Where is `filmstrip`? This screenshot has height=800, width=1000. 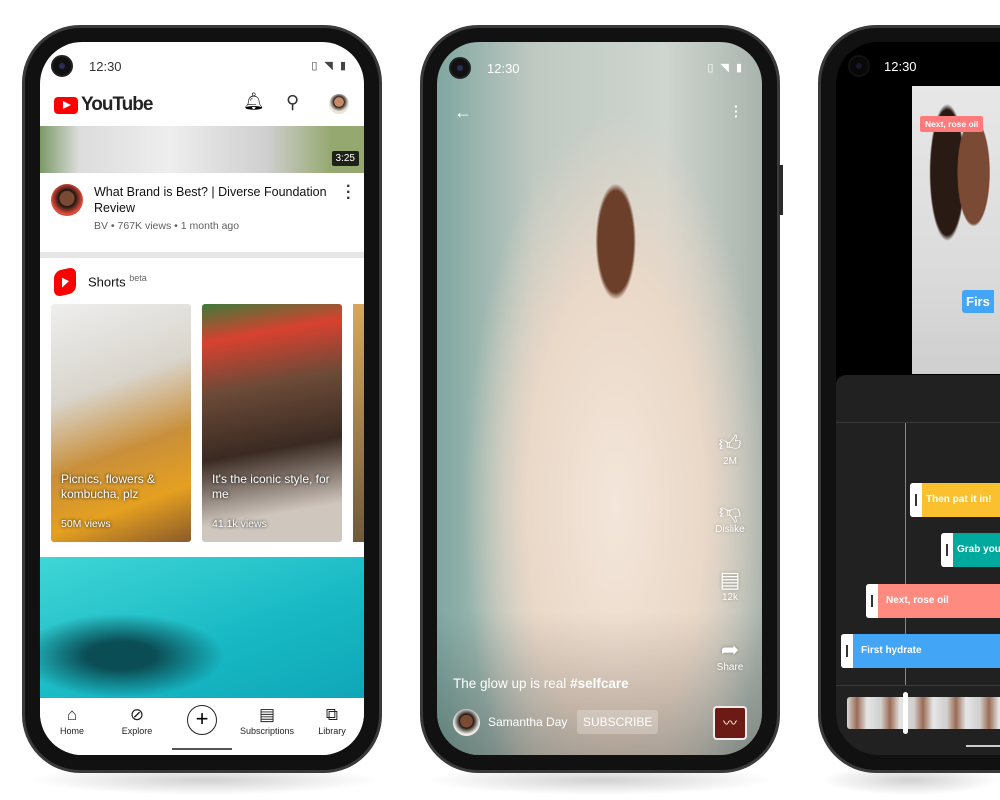 filmstrip is located at coordinates (923, 713).